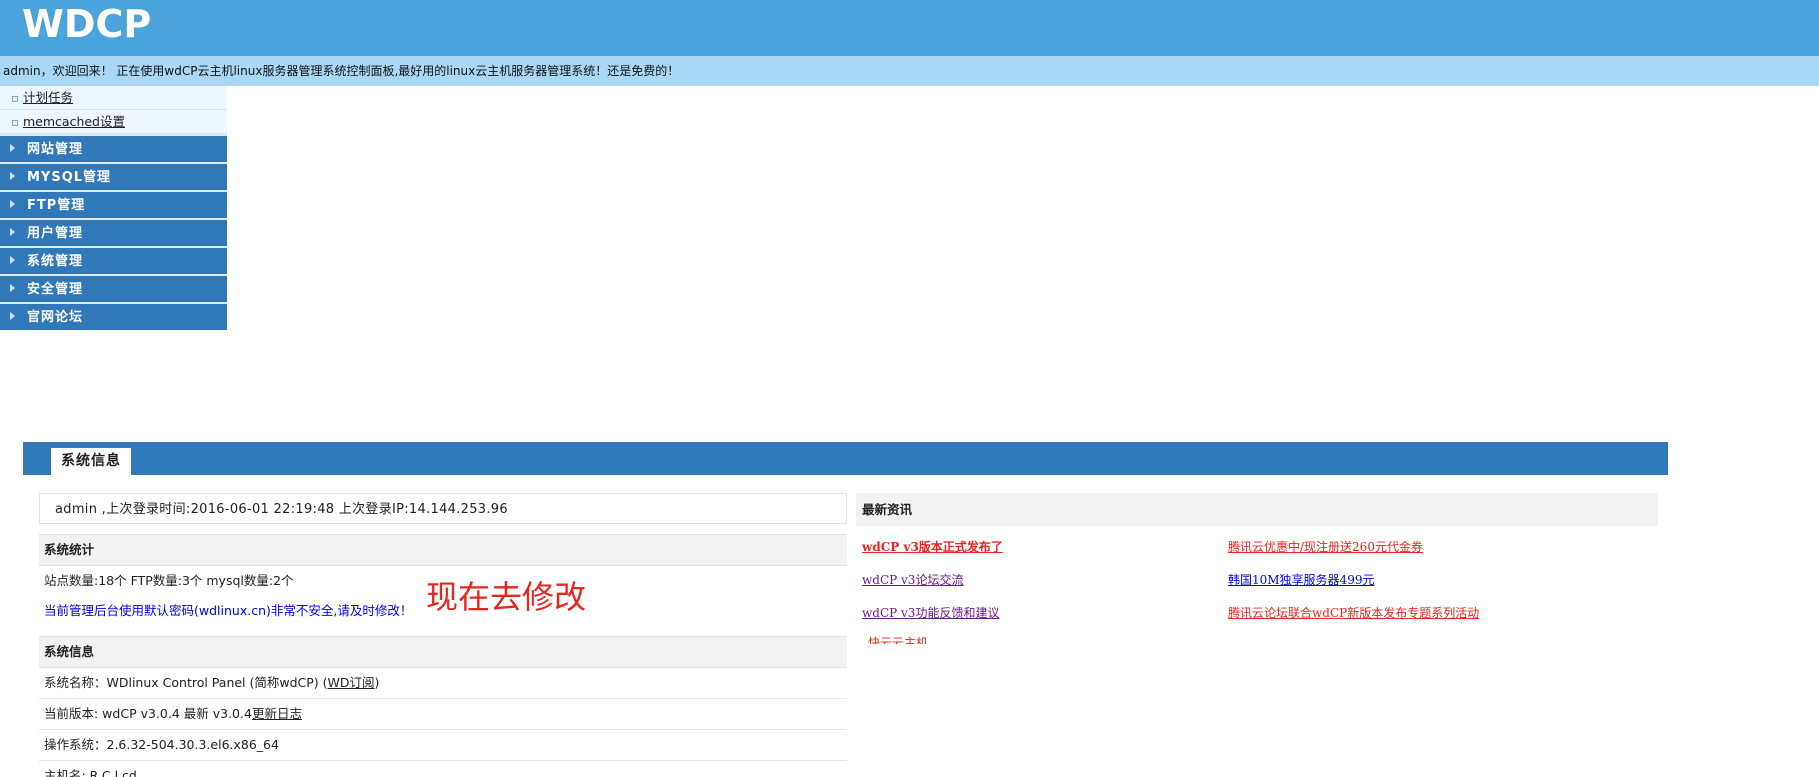 The image size is (1819, 777). I want to click on changelog-link: 更新日志, so click(277, 713).